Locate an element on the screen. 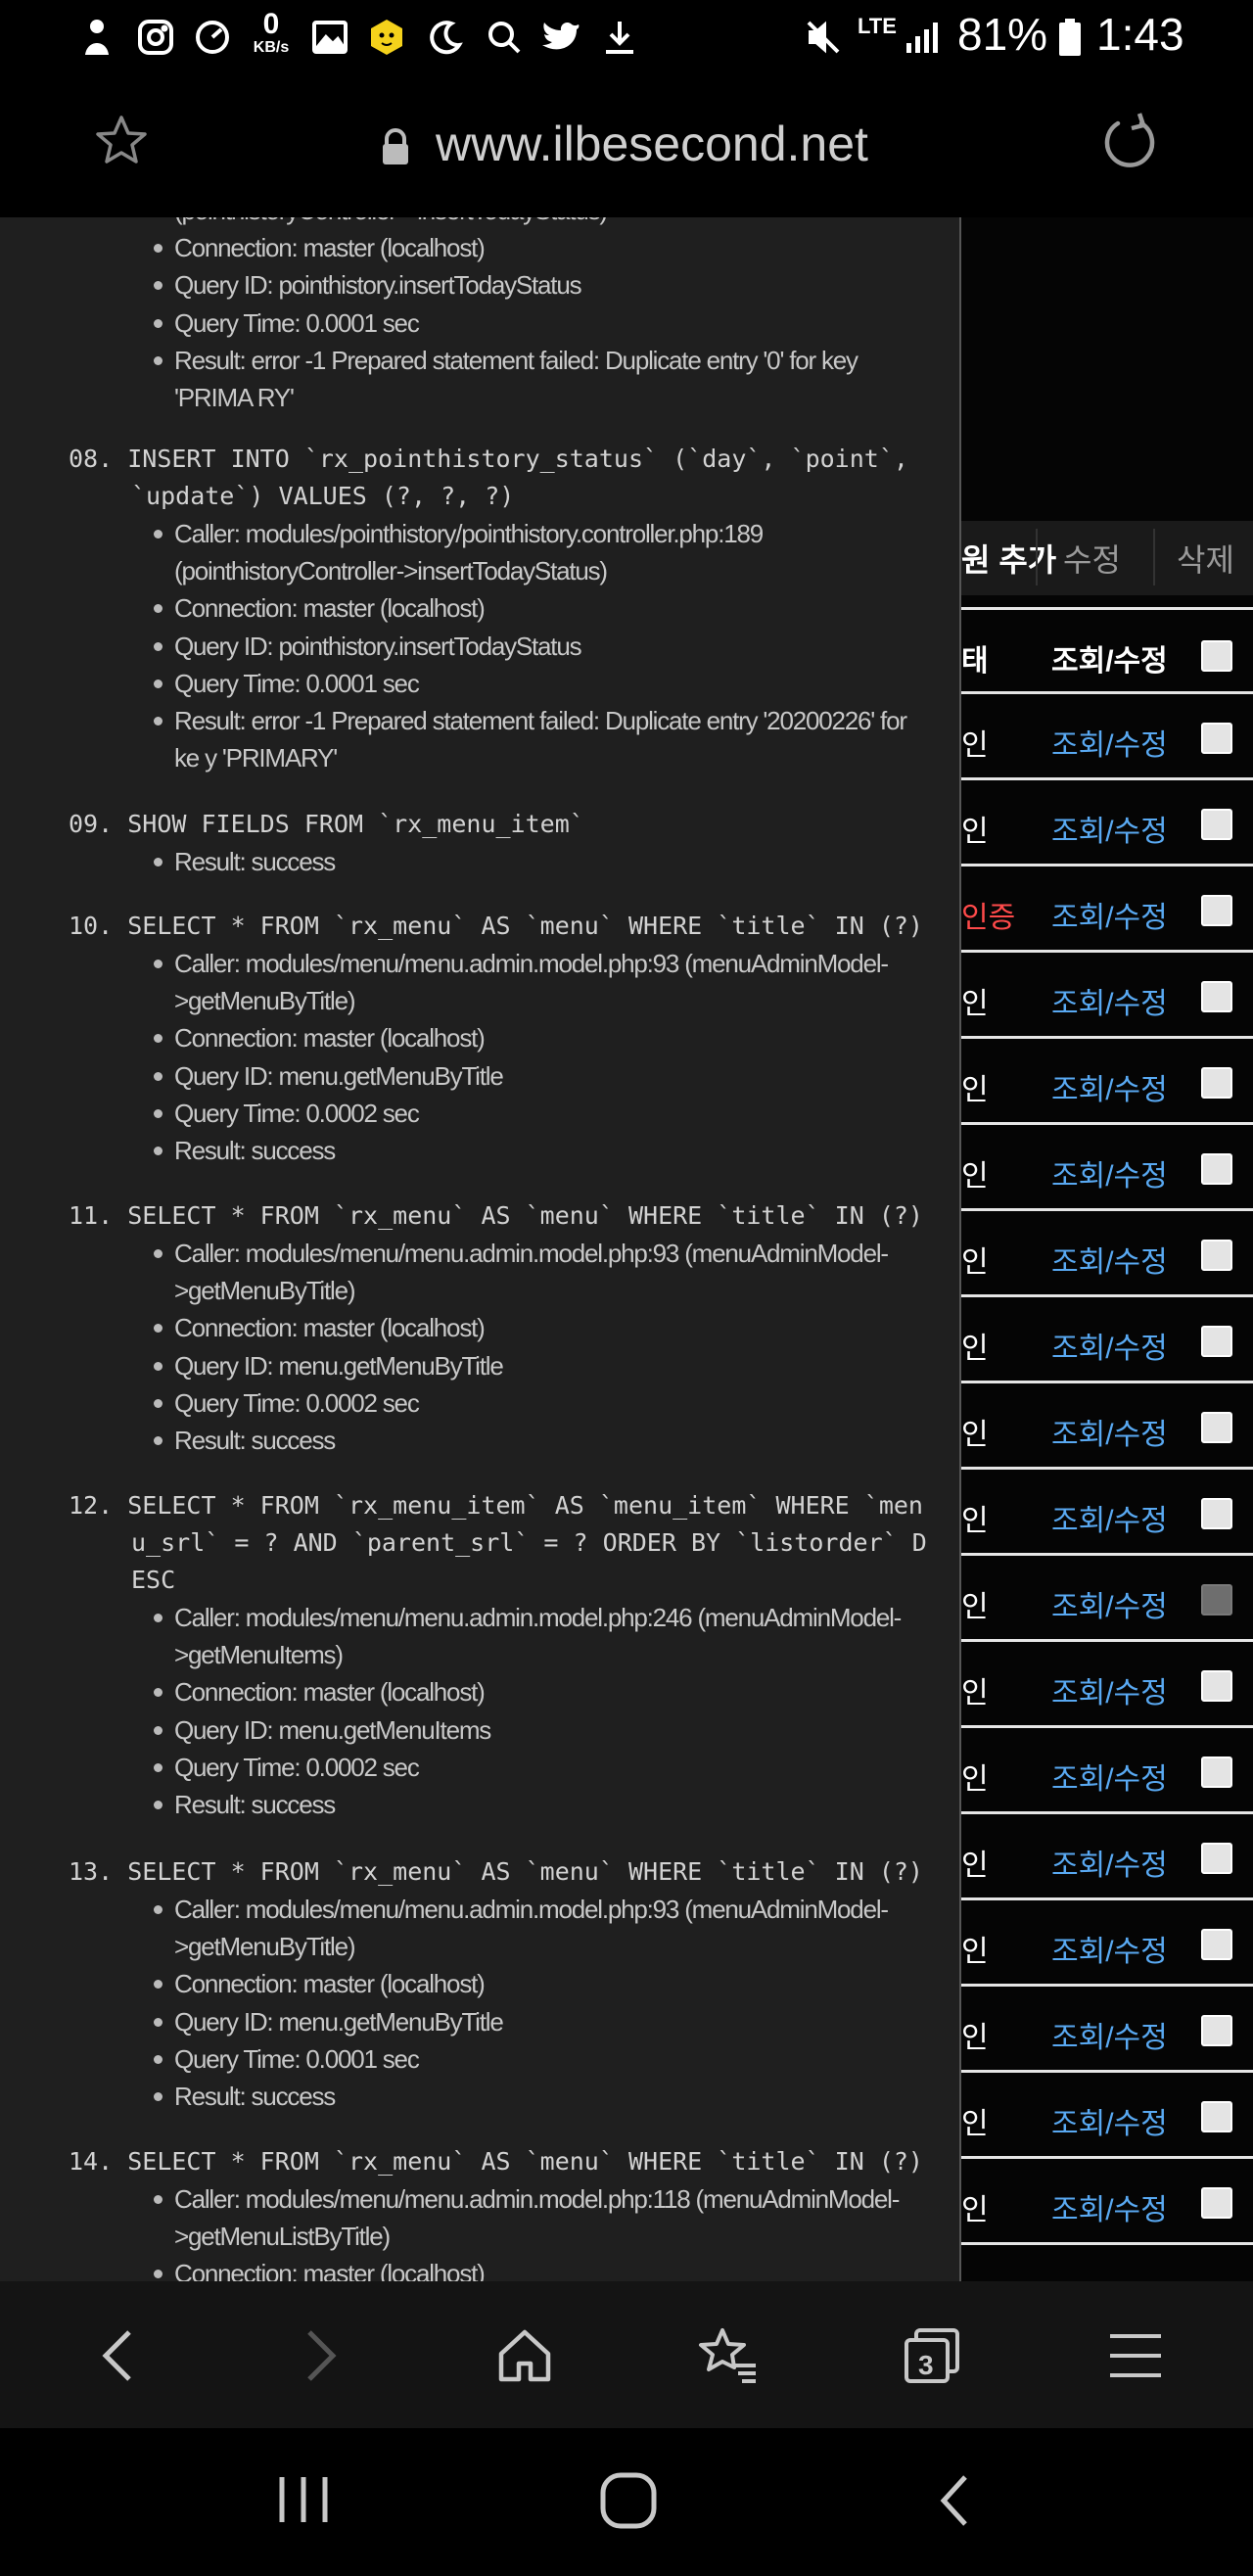  home-nav-icon is located at coordinates (628, 2500).